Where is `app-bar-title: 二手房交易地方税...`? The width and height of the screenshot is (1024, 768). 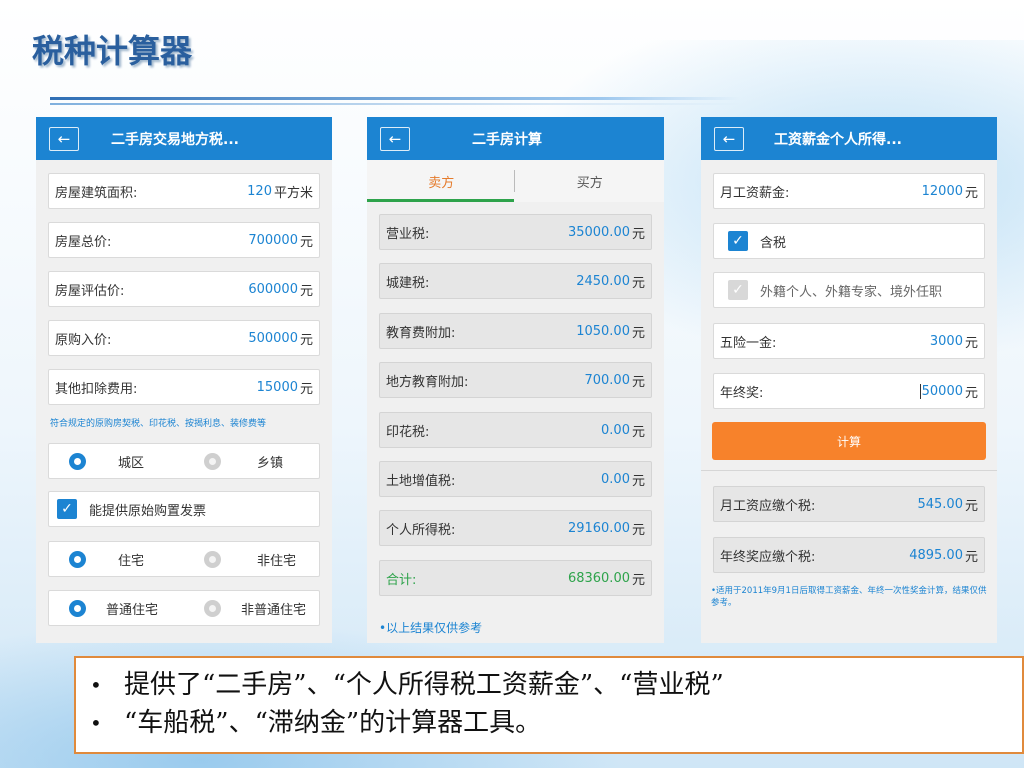
app-bar-title: 二手房交易地方税... is located at coordinates (175, 139).